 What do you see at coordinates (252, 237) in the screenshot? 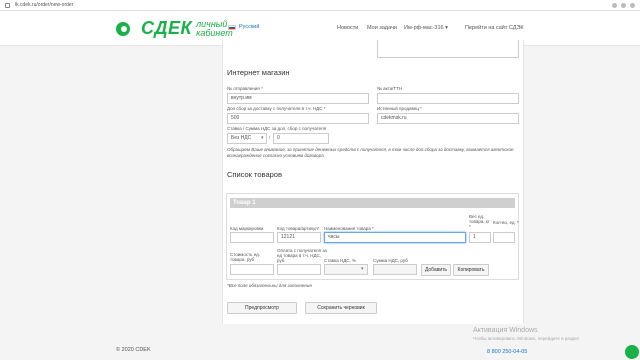
I see `marking-code-input` at bounding box center [252, 237].